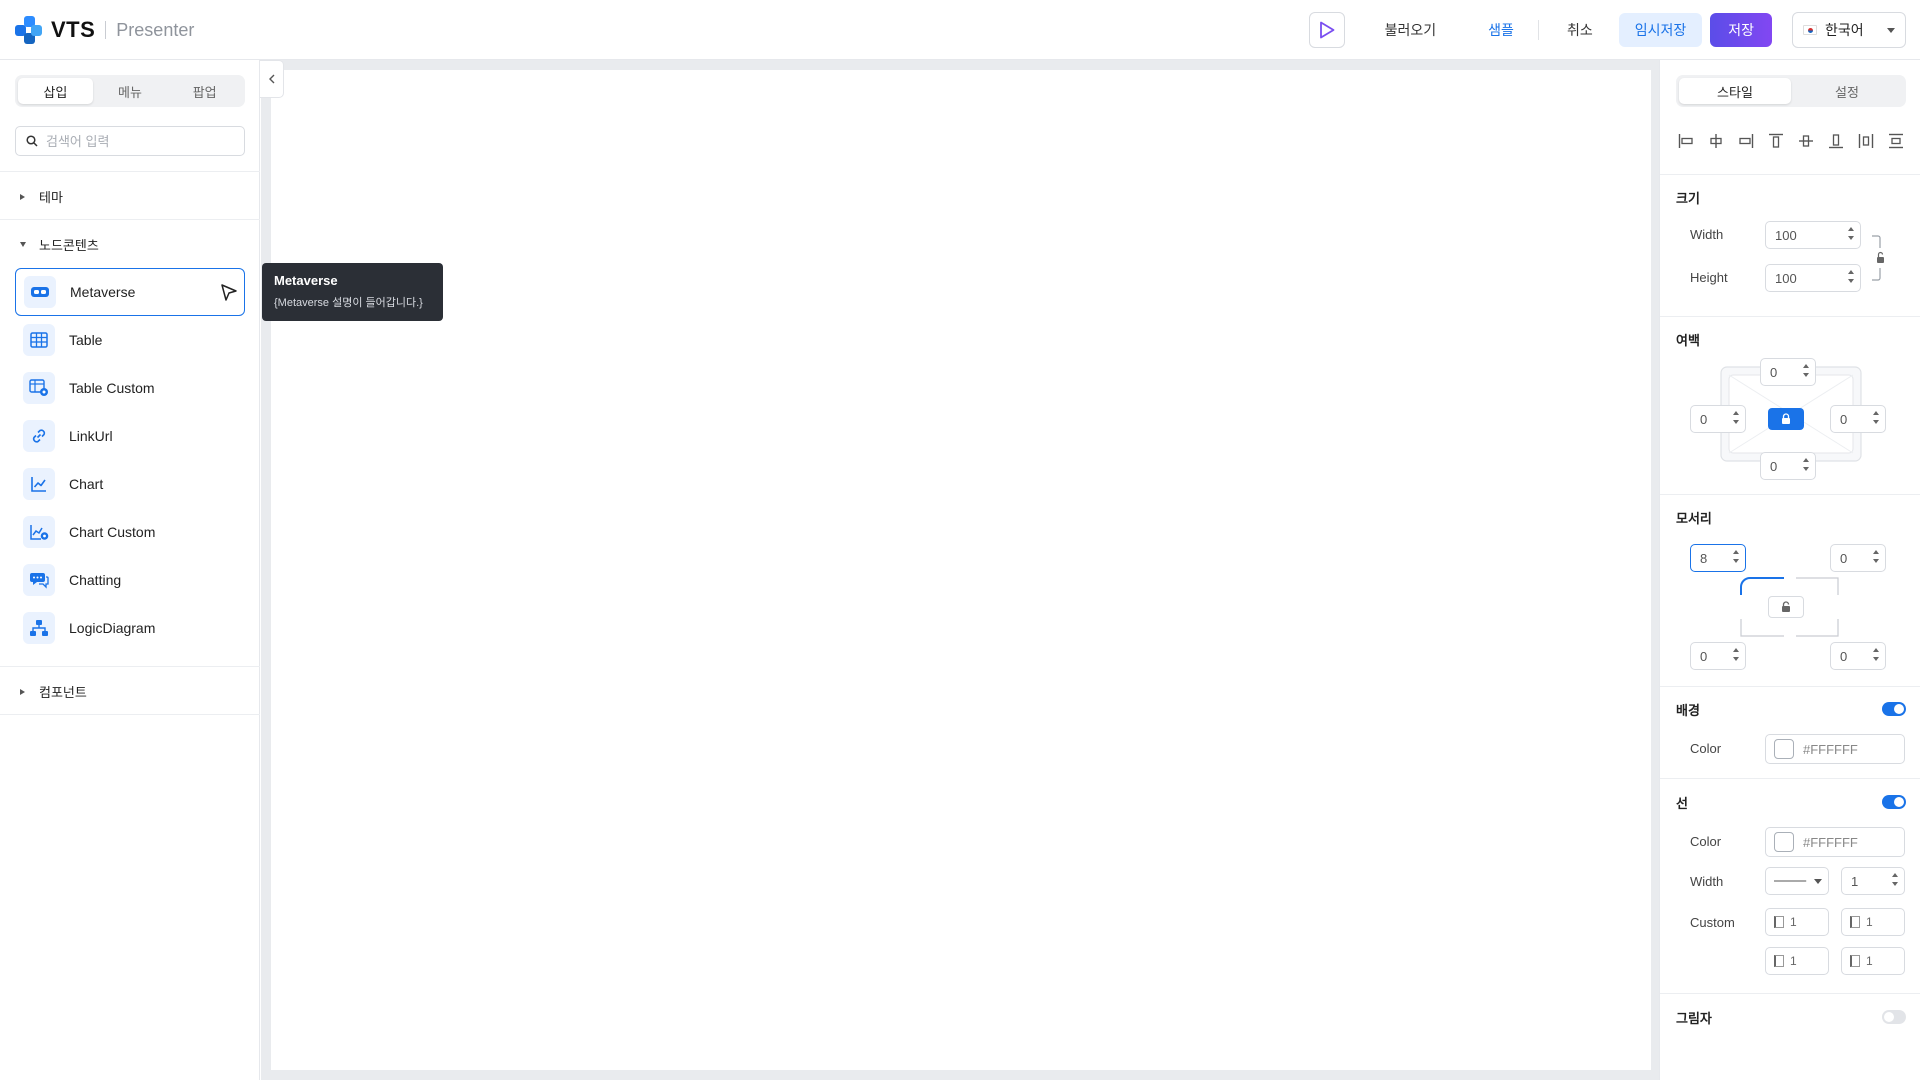 This screenshot has width=1920, height=1080. What do you see at coordinates (130, 292) in the screenshot?
I see `list-item-metaverse: Metaverse` at bounding box center [130, 292].